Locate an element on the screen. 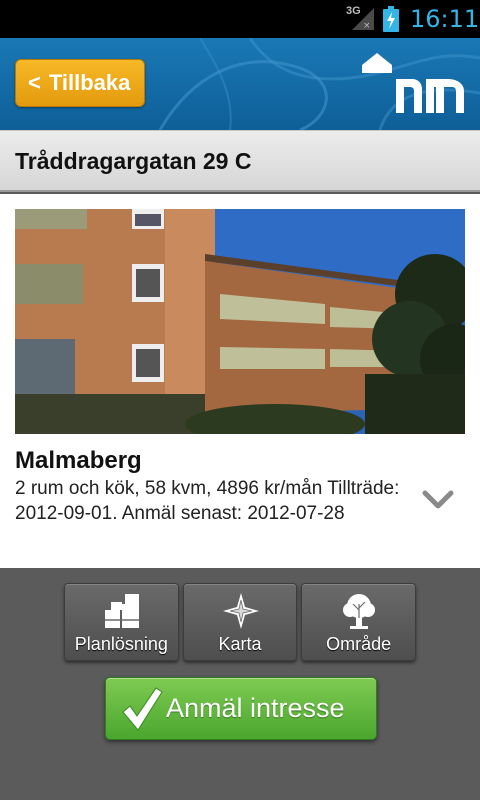 Image resolution: width=480 pixels, height=800 pixels. action-buttons: Planlösning Karta Område is located at coordinates (240, 622).